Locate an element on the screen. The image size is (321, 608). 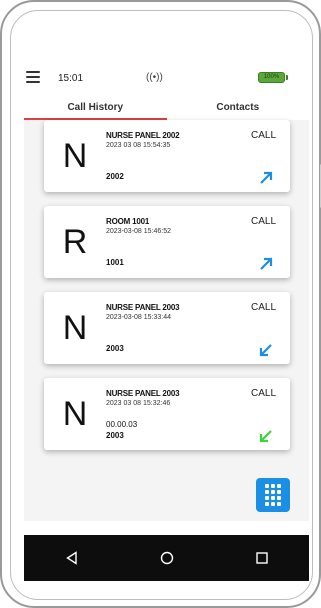
home-icon is located at coordinates (166, 558).